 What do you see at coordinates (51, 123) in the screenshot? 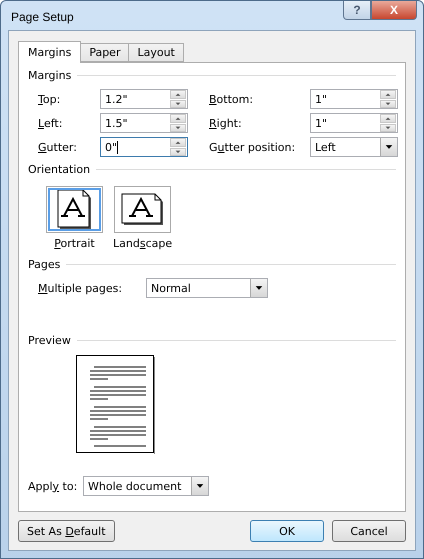
I see `field-label: Left:` at bounding box center [51, 123].